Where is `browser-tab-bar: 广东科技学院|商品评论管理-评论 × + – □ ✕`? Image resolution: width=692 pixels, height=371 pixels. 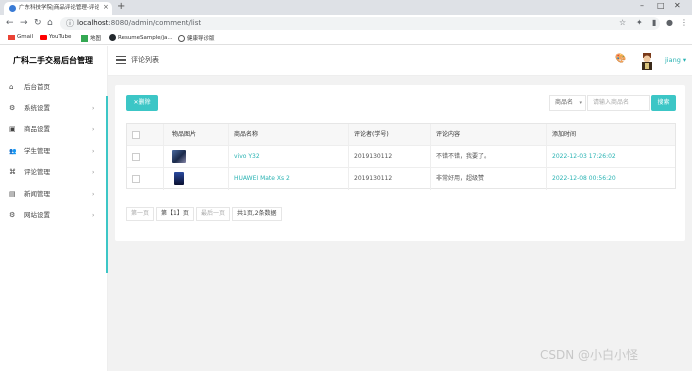
browser-tab-bar: 广东科技学院|商品评论管理-评论 × + – □ ✕ is located at coordinates (346, 7).